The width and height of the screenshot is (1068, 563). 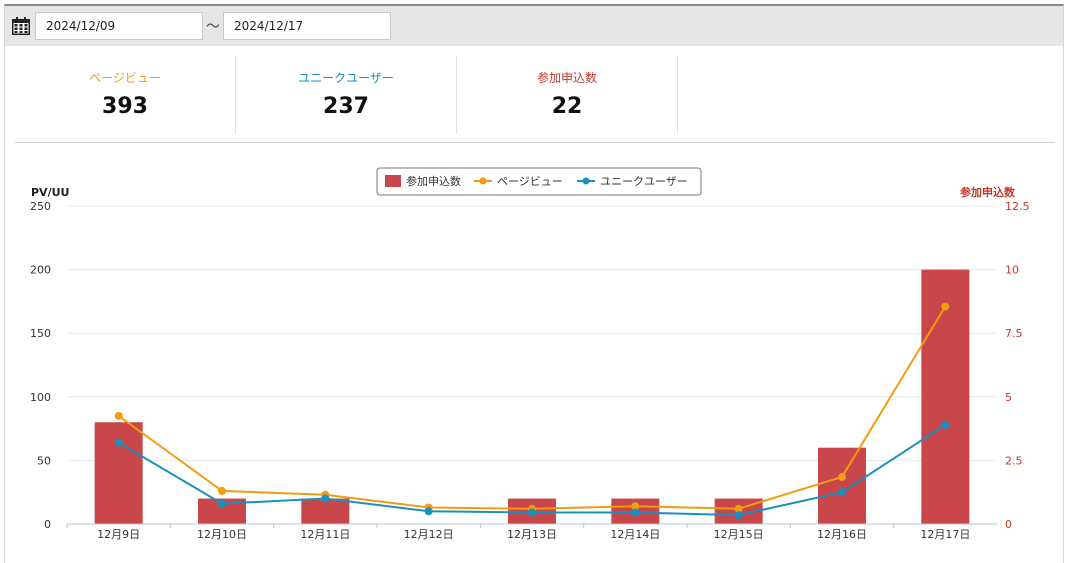 I want to click on y2-tick-label: 7.5, so click(x=1014, y=333).